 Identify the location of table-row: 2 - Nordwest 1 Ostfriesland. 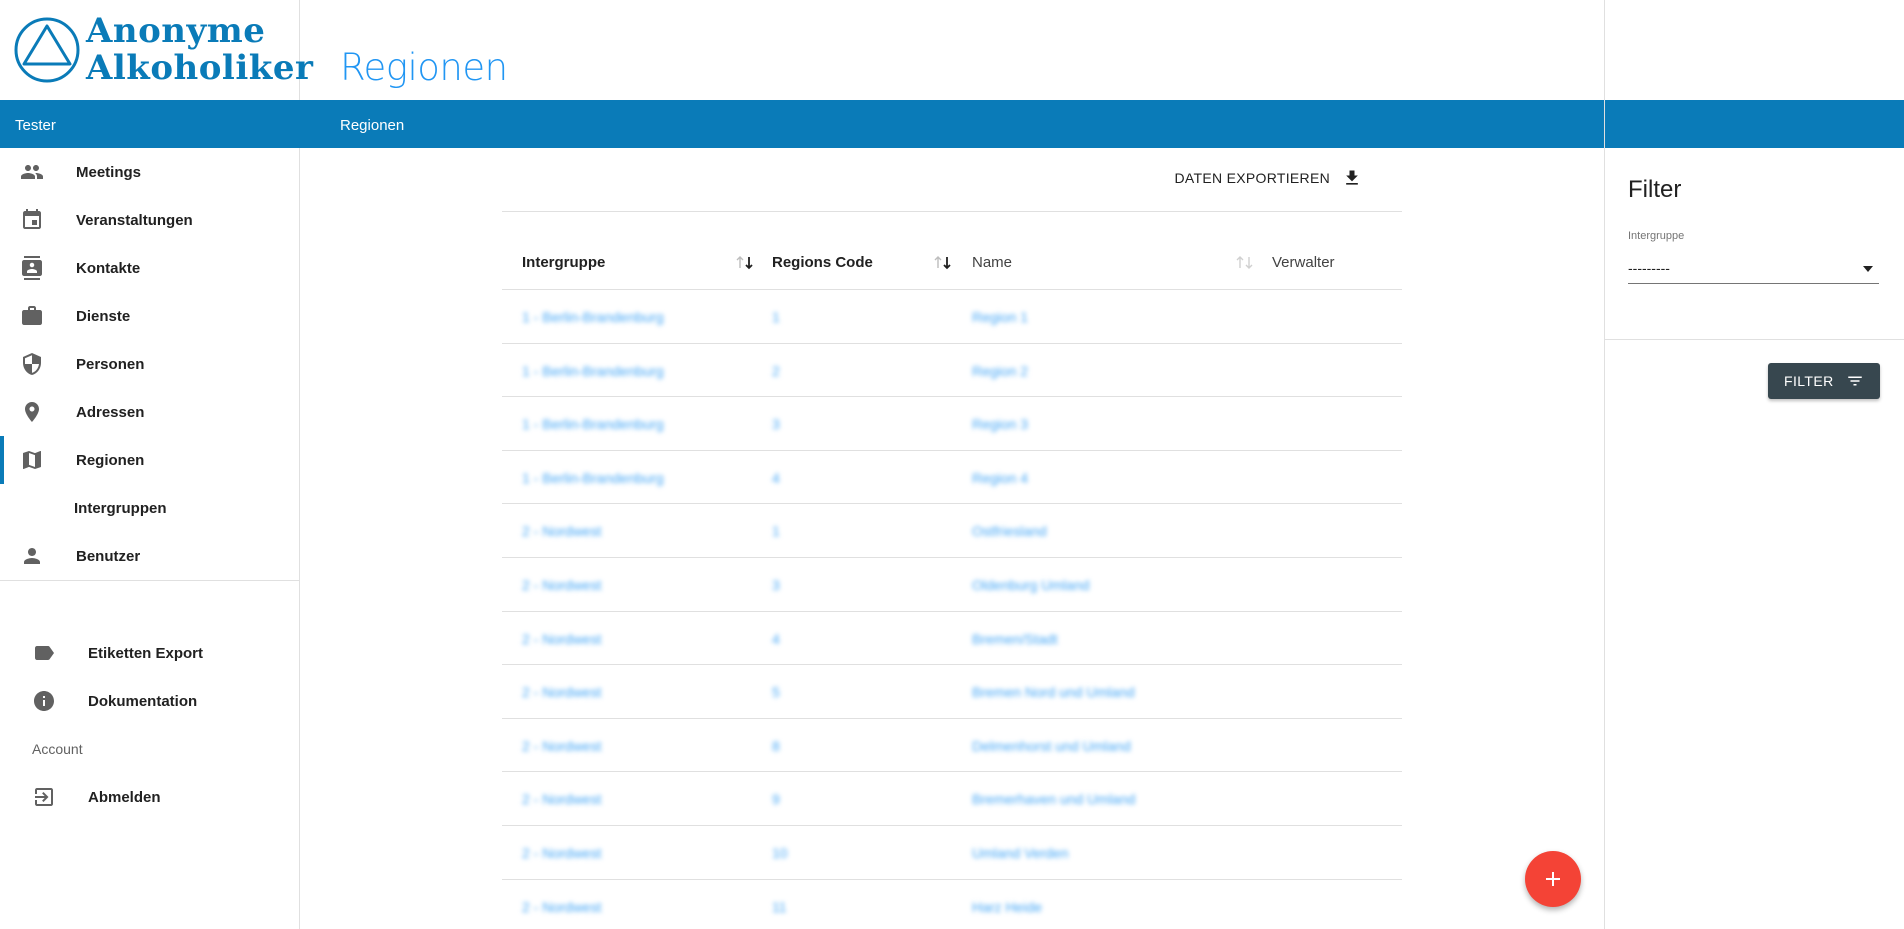
(952, 531).